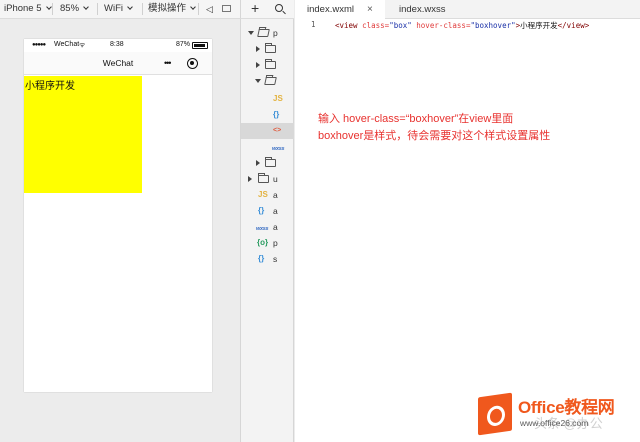  Describe the element at coordinates (495, 414) in the screenshot. I see `office-logo-icon` at that location.